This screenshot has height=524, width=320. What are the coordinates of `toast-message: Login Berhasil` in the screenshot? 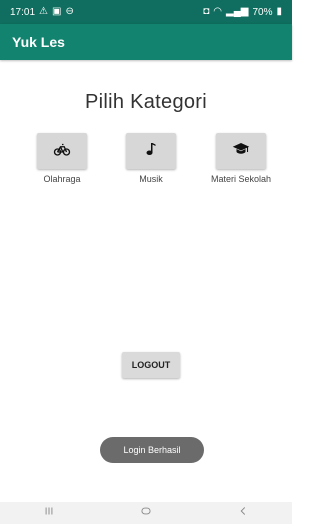 It's located at (152, 450).